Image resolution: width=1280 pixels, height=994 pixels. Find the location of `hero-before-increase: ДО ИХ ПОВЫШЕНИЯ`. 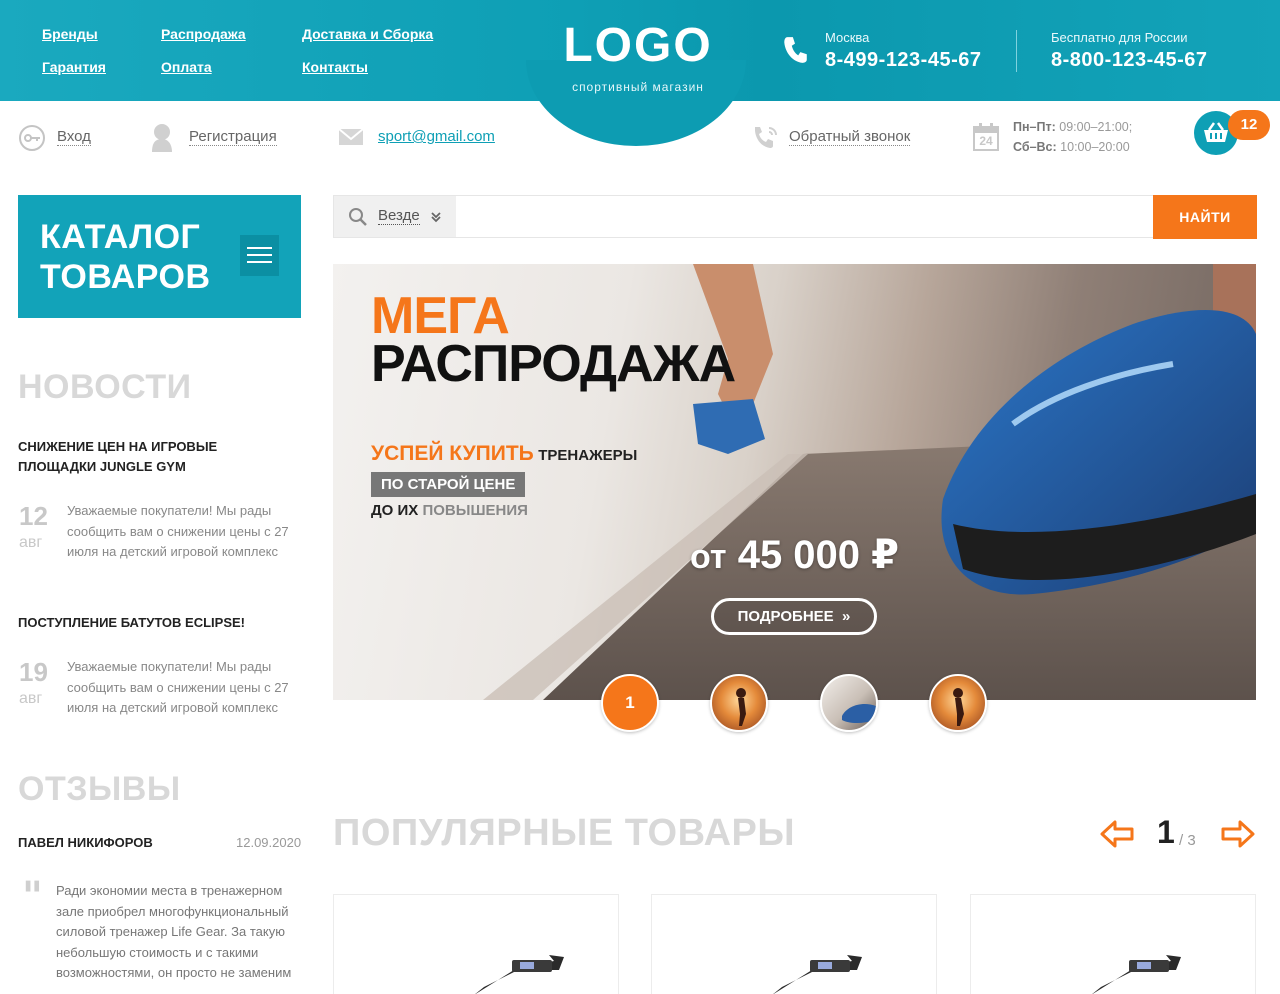

hero-before-increase: ДО ИХ ПОВЫШЕНИЯ is located at coordinates (449, 510).